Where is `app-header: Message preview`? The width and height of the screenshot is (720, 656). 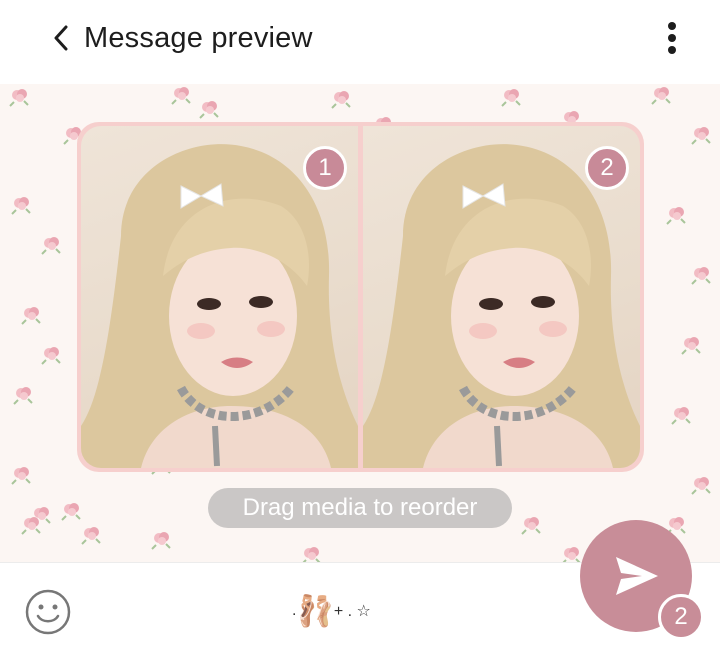
app-header: Message preview is located at coordinates (360, 39).